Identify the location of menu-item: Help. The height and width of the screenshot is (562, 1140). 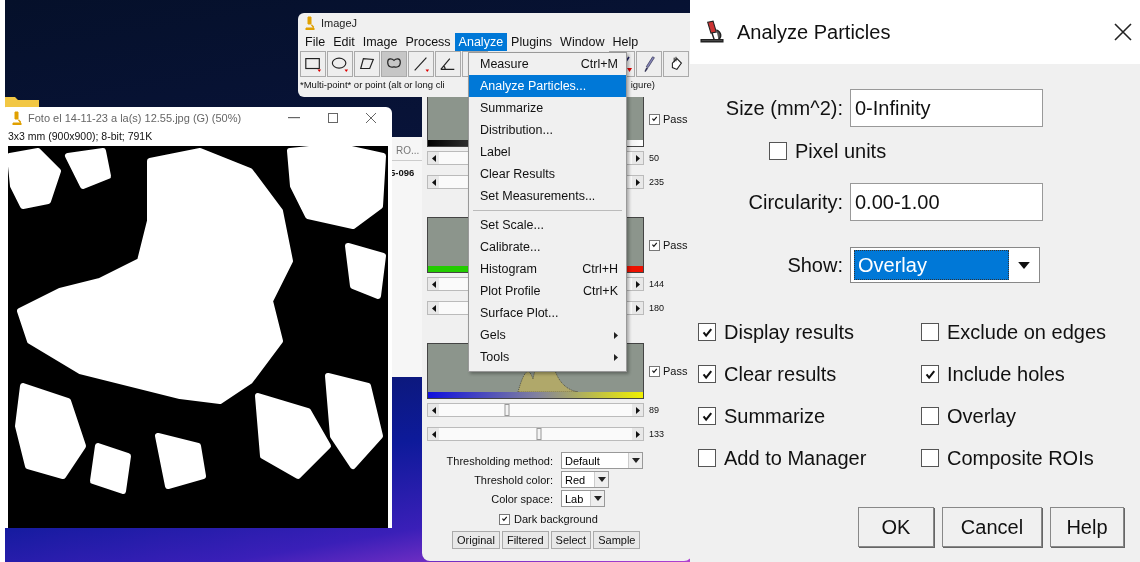
(625, 42).